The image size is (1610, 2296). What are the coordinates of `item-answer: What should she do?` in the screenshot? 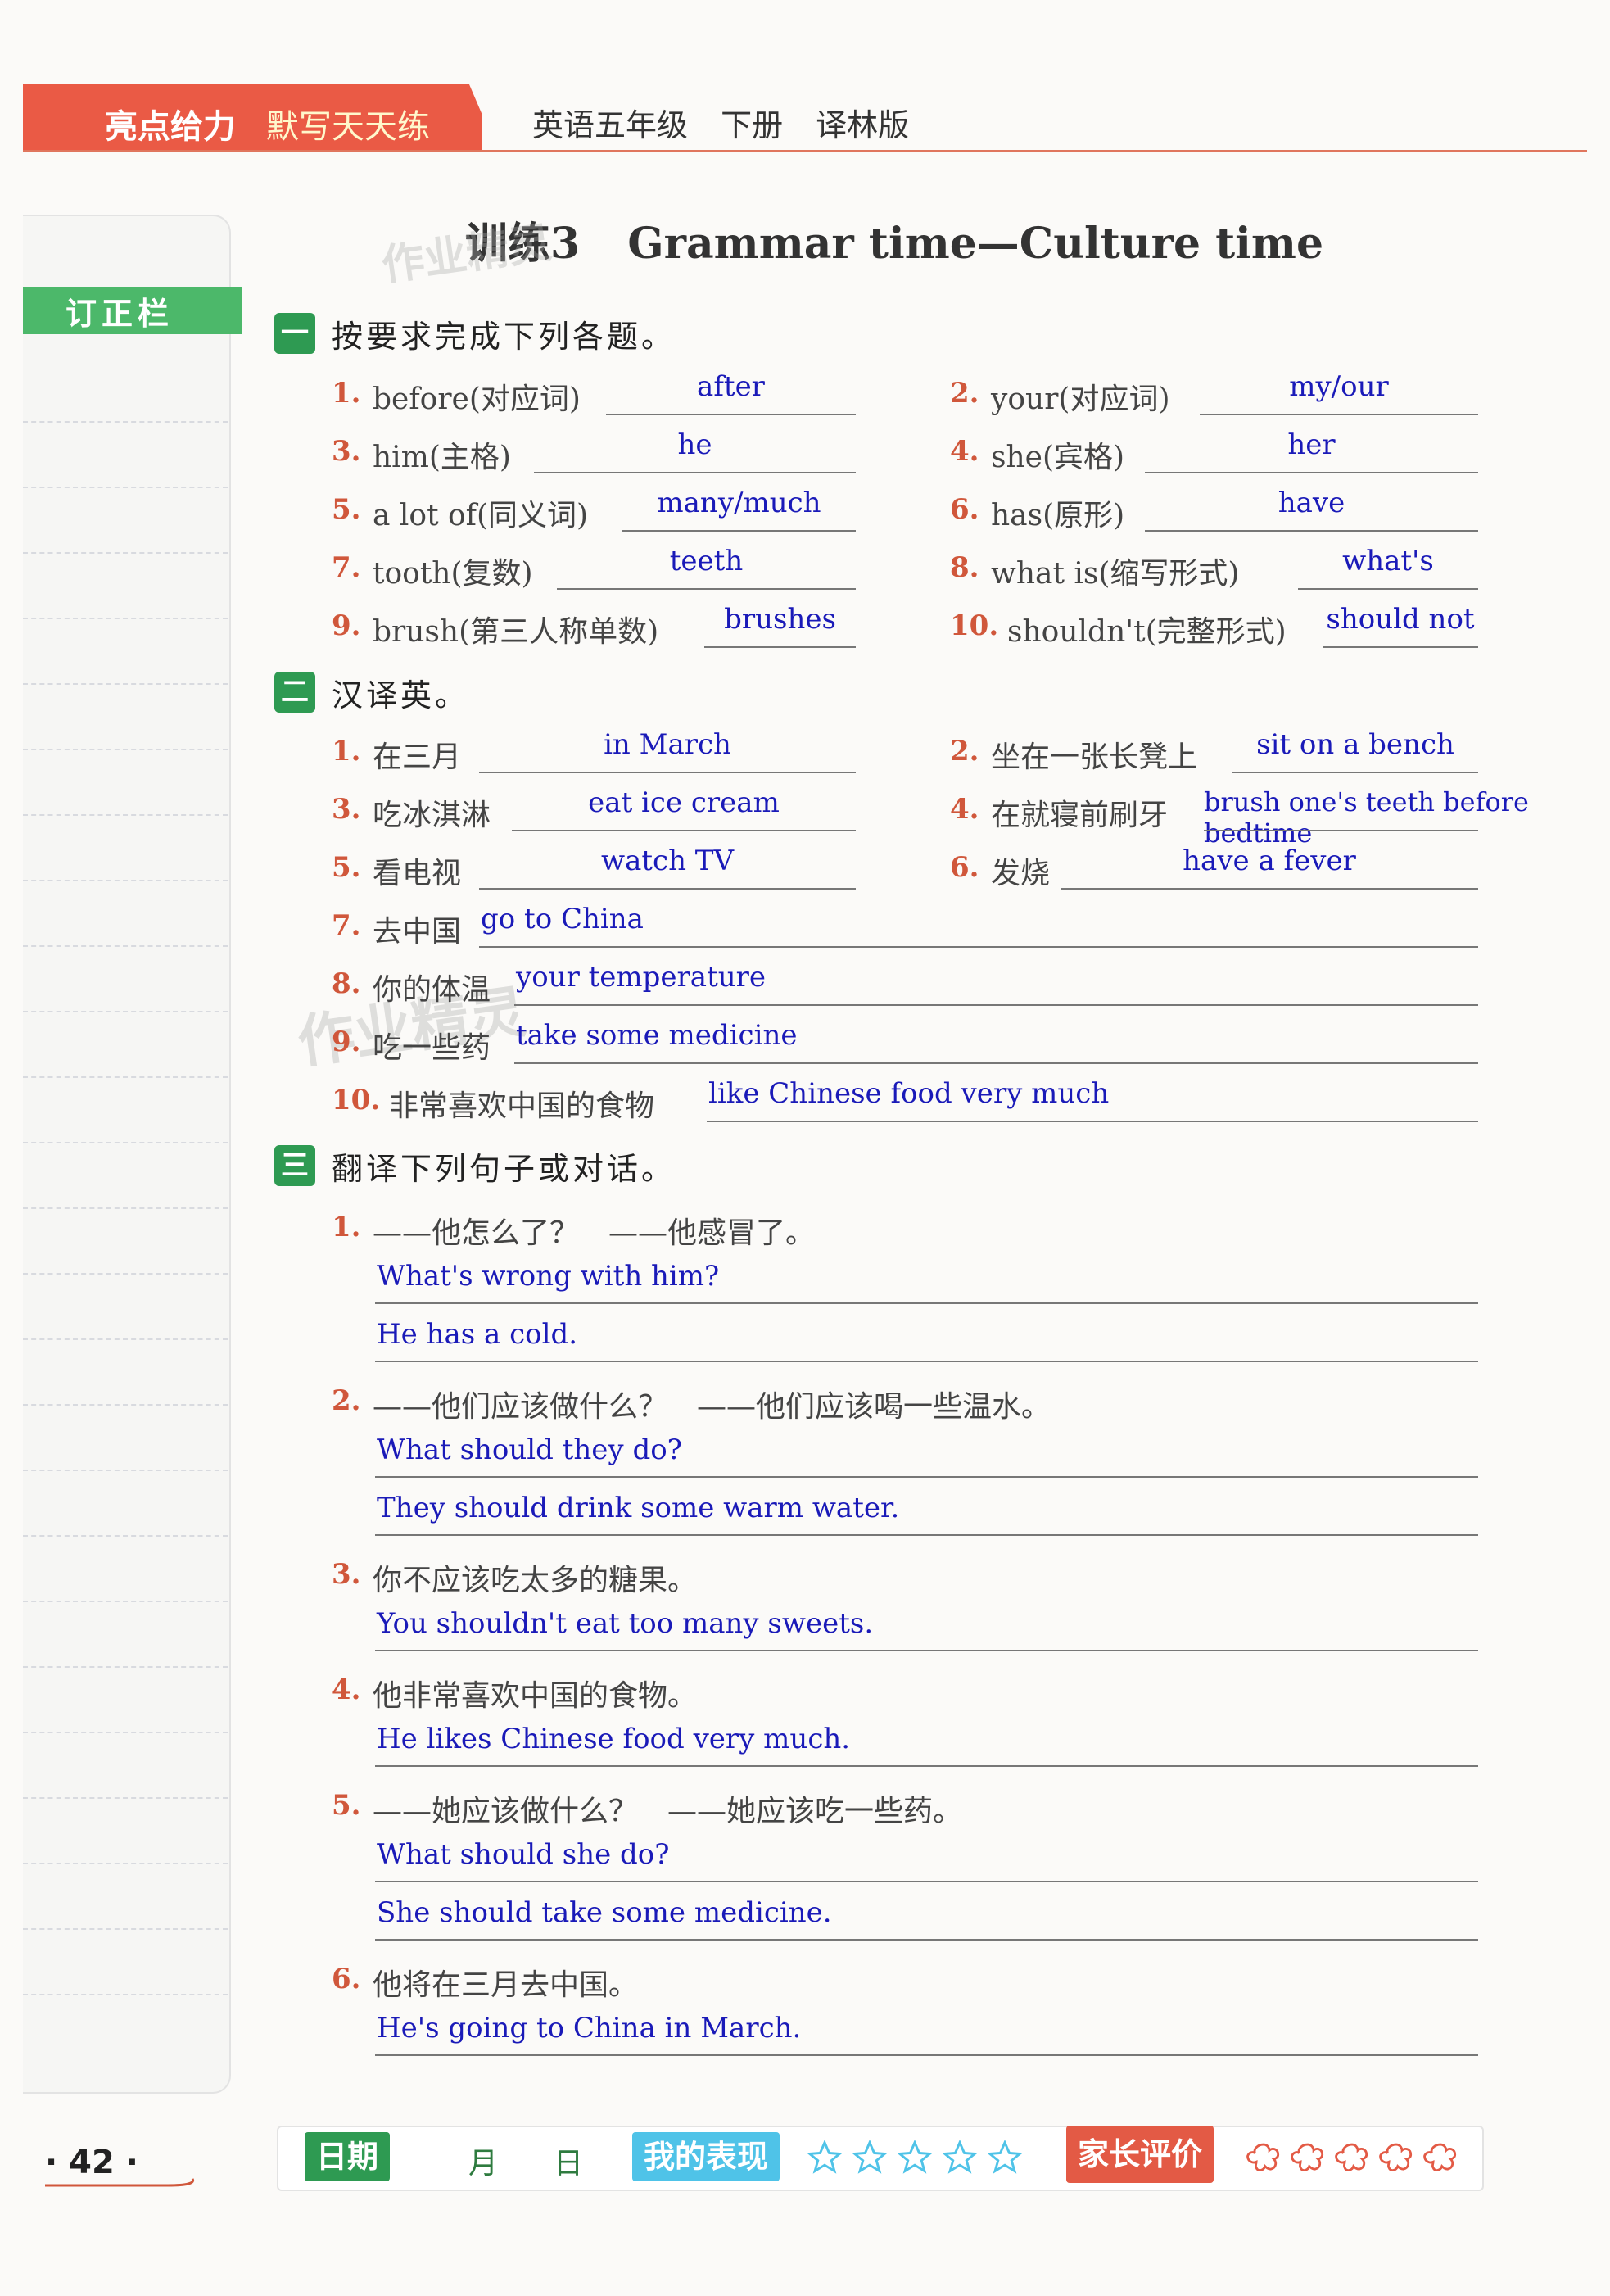 It's located at (523, 1854).